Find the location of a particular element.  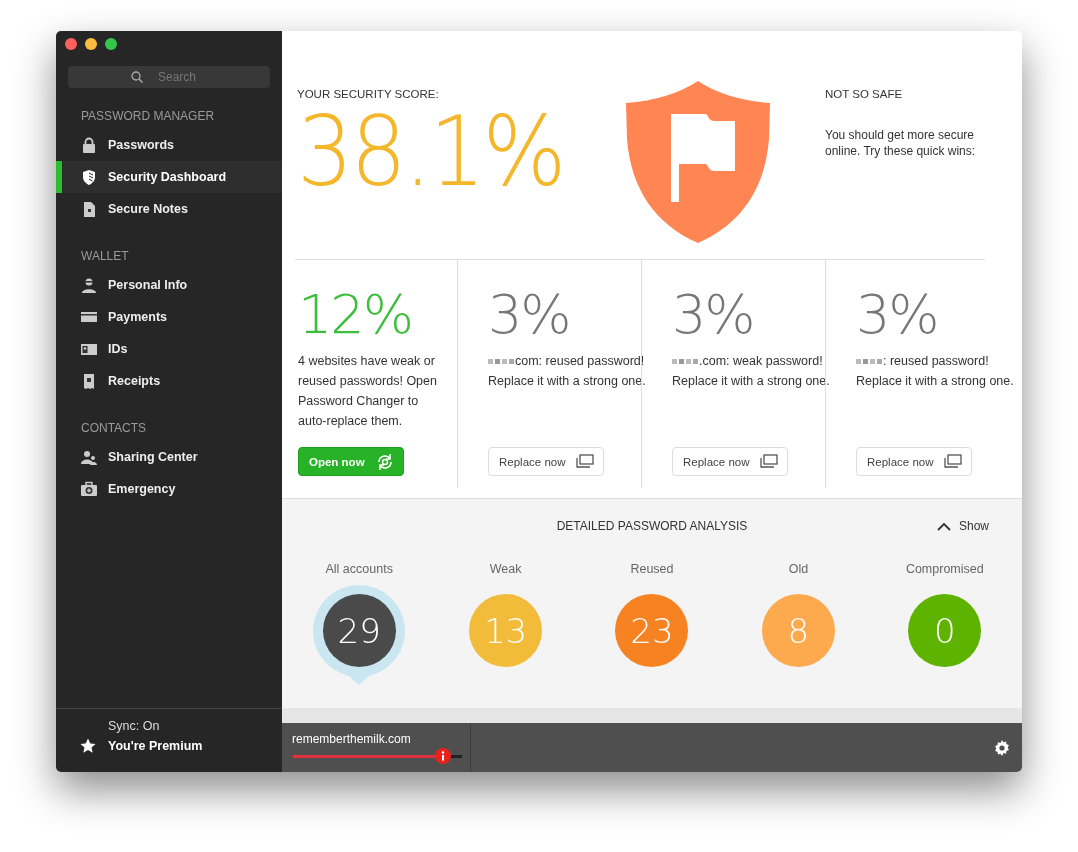

note-icon is located at coordinates (89, 209).